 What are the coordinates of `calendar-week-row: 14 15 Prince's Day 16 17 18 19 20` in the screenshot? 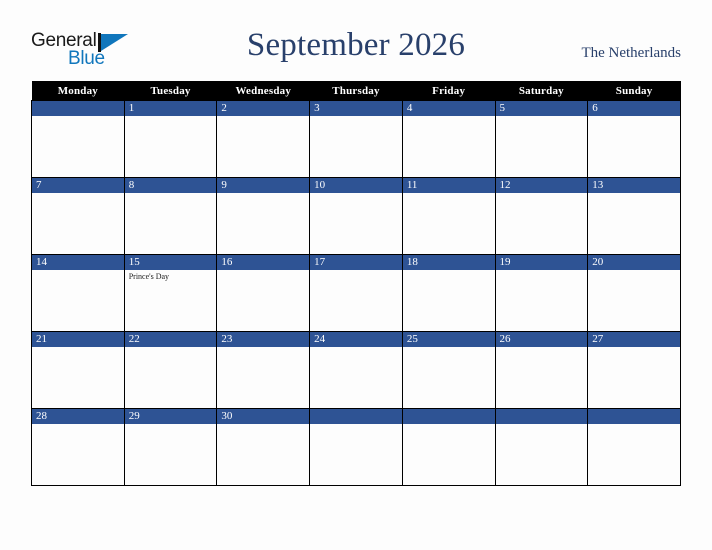 It's located at (356, 293).